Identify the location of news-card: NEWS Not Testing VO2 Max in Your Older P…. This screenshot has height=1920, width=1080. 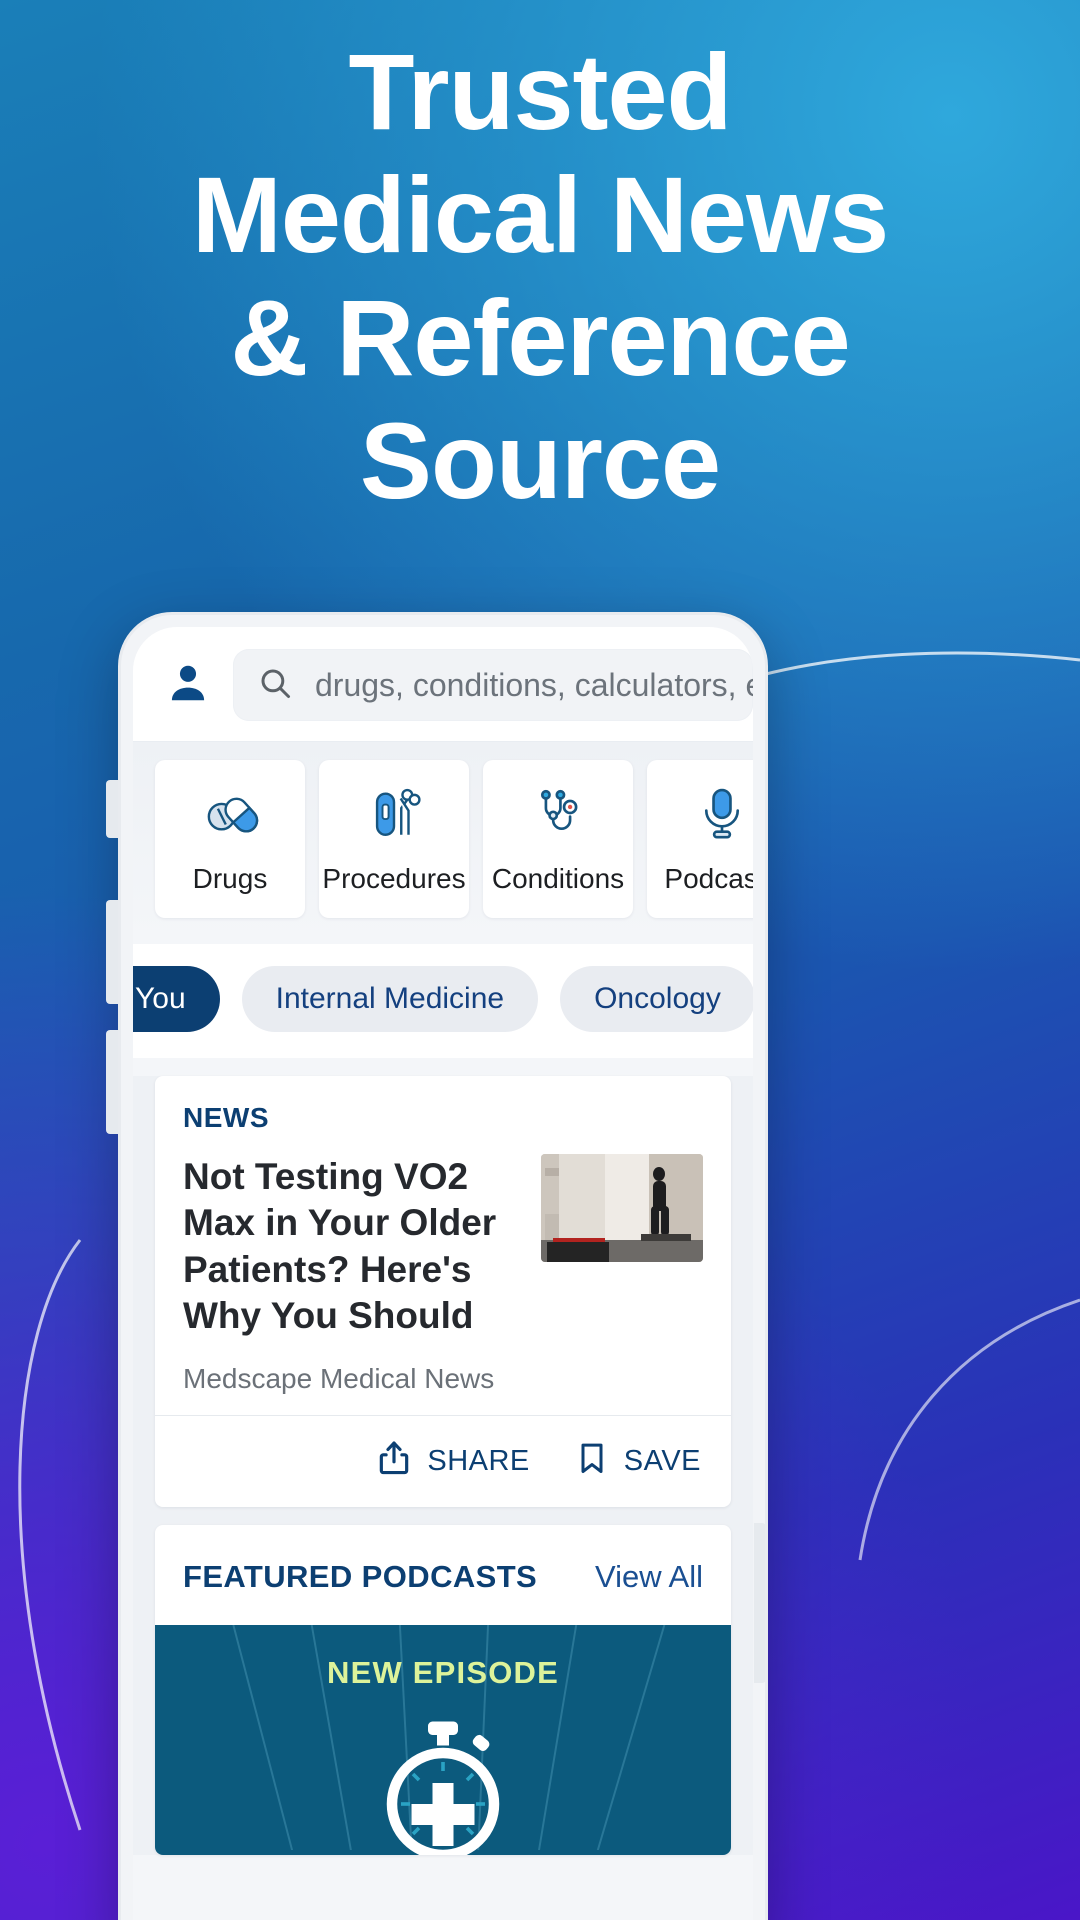
(443, 1291).